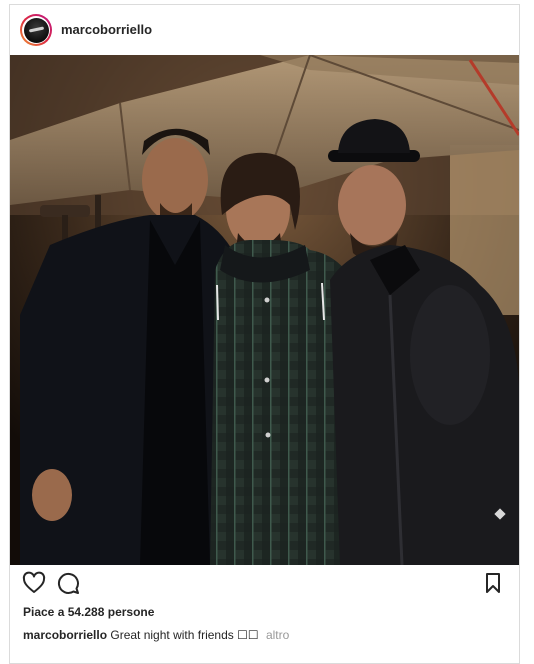 This screenshot has width=534, height=664. Describe the element at coordinates (69, 584) in the screenshot. I see `comment-icon` at that location.